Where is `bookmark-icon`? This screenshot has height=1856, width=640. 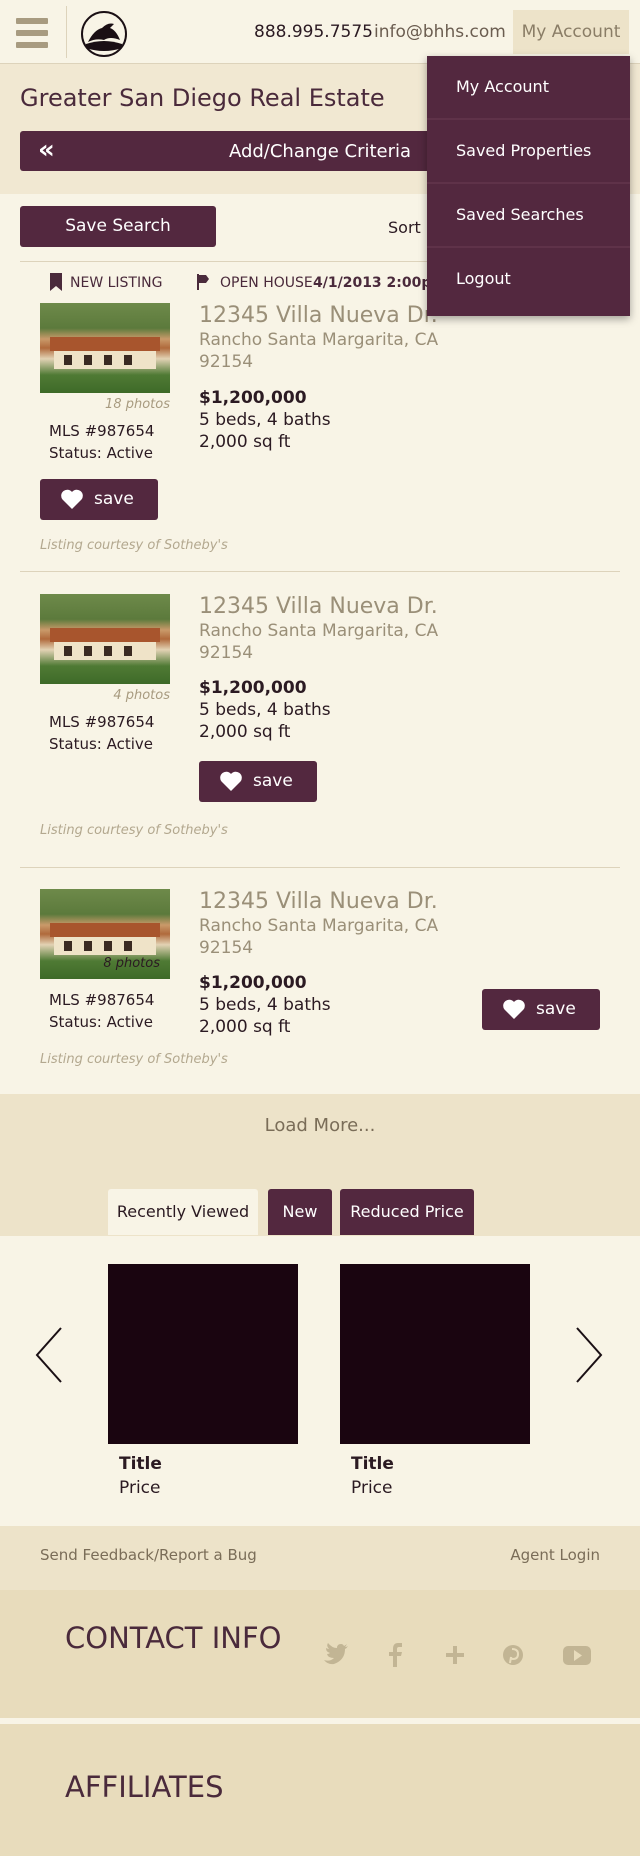 bookmark-icon is located at coordinates (56, 282).